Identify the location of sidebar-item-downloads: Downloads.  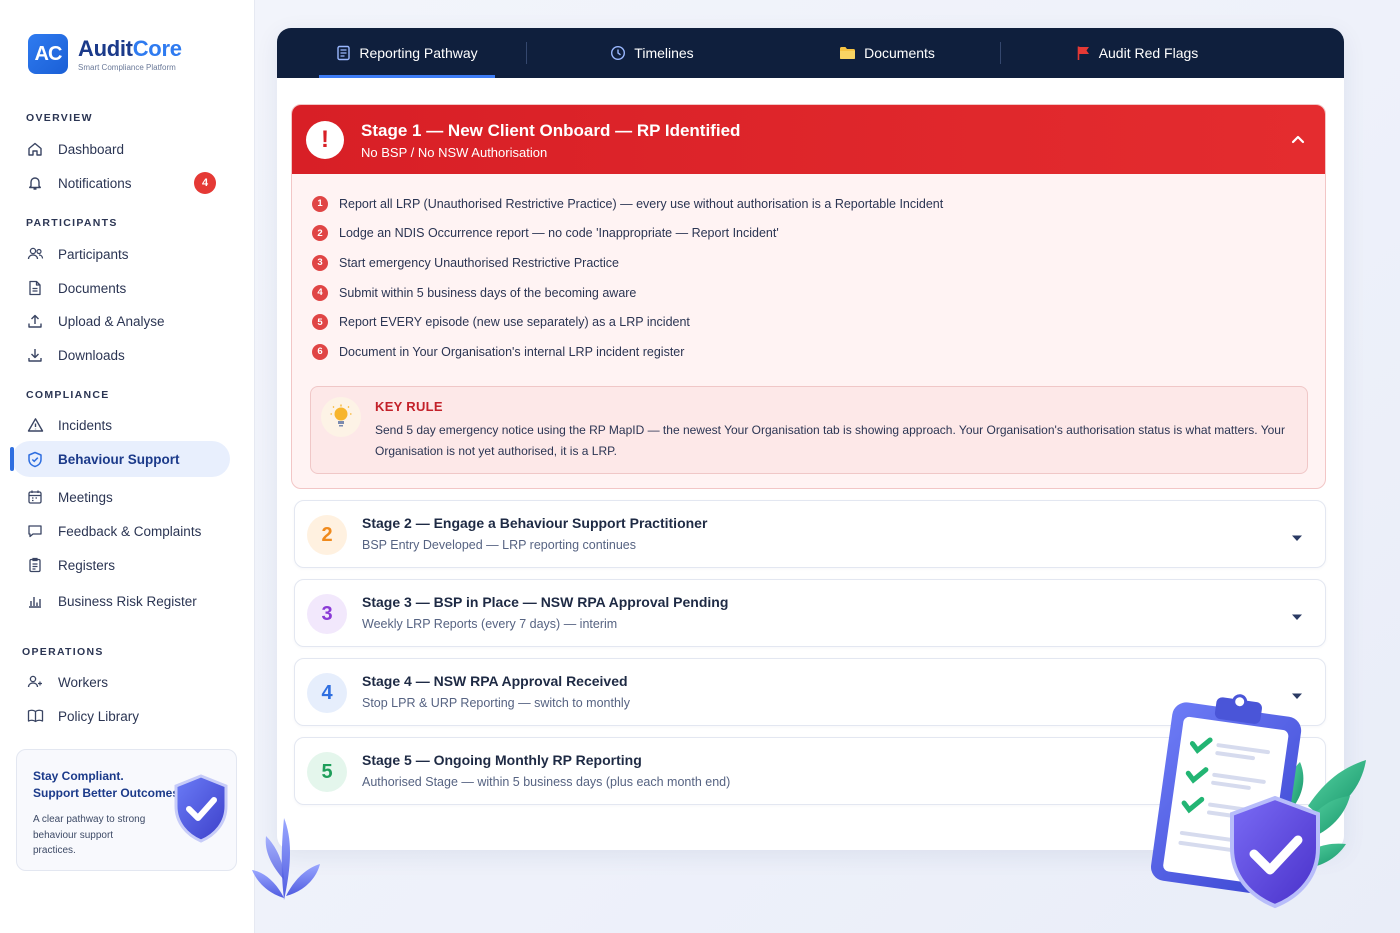
(121, 355).